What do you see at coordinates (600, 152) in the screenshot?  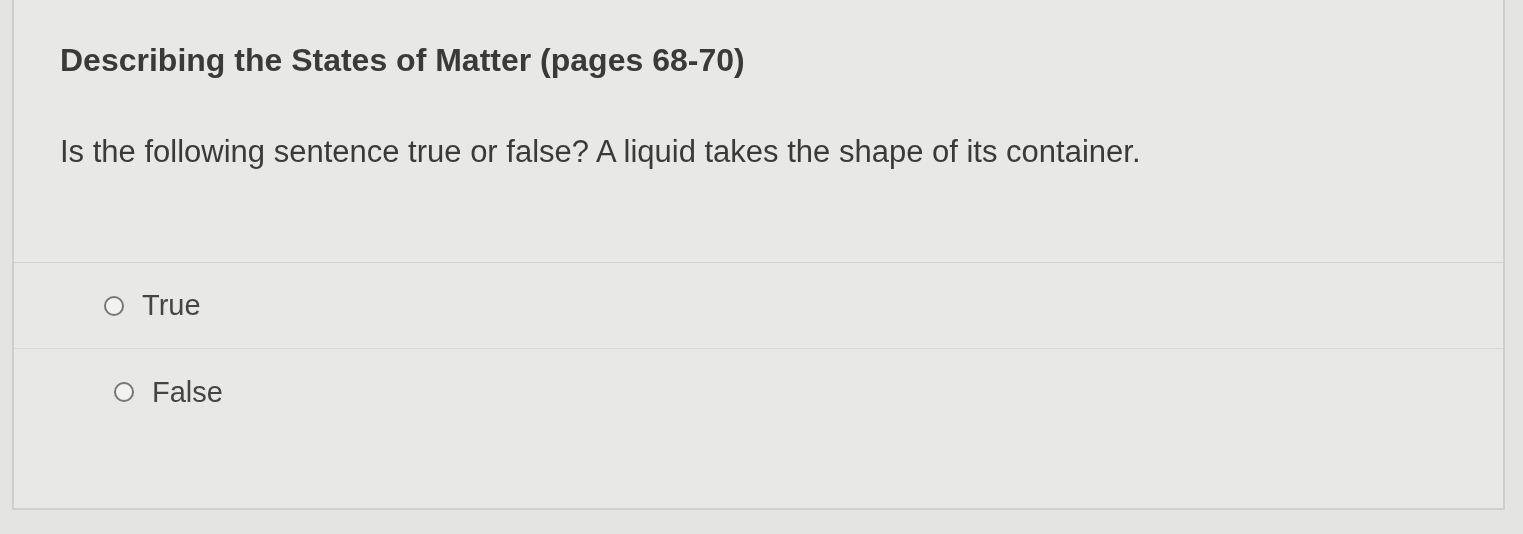 I see `question-text: Is the following sentence true or false? A liquid takes the shape of its container.` at bounding box center [600, 152].